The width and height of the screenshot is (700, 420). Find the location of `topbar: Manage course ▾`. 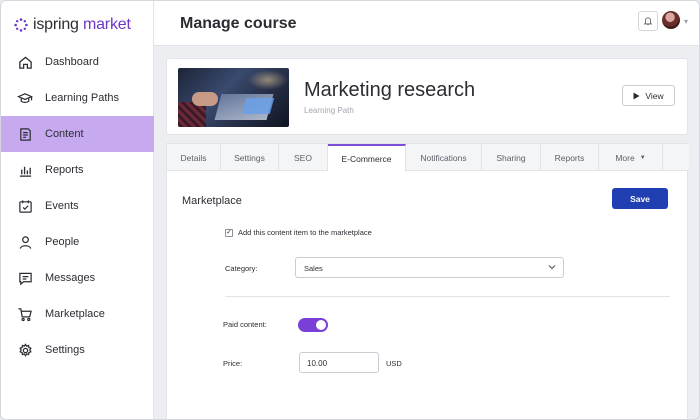

topbar: Manage course ▾ is located at coordinates (426, 23).